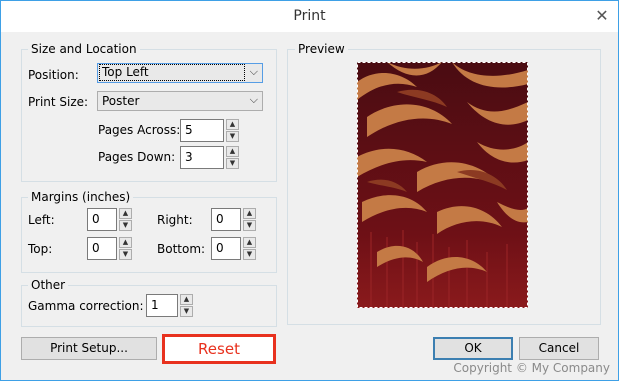 This screenshot has width=619, height=381. Describe the element at coordinates (81, 197) in the screenshot. I see `margins-label: Margins (inches)` at that location.